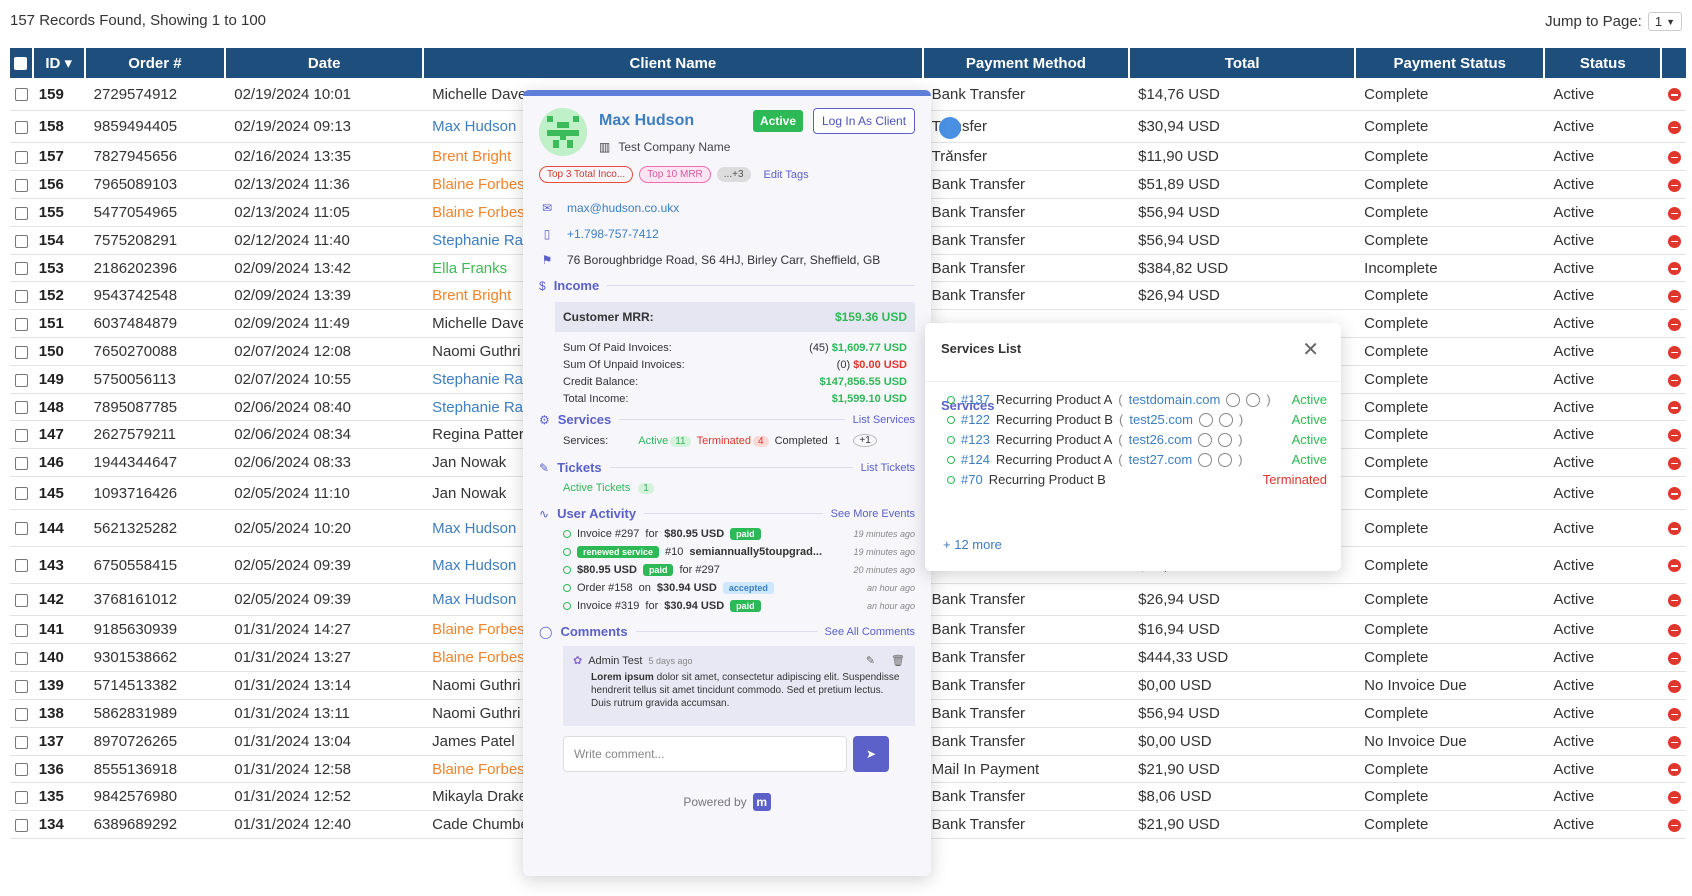  I want to click on ev-text: Order #158, so click(605, 588).